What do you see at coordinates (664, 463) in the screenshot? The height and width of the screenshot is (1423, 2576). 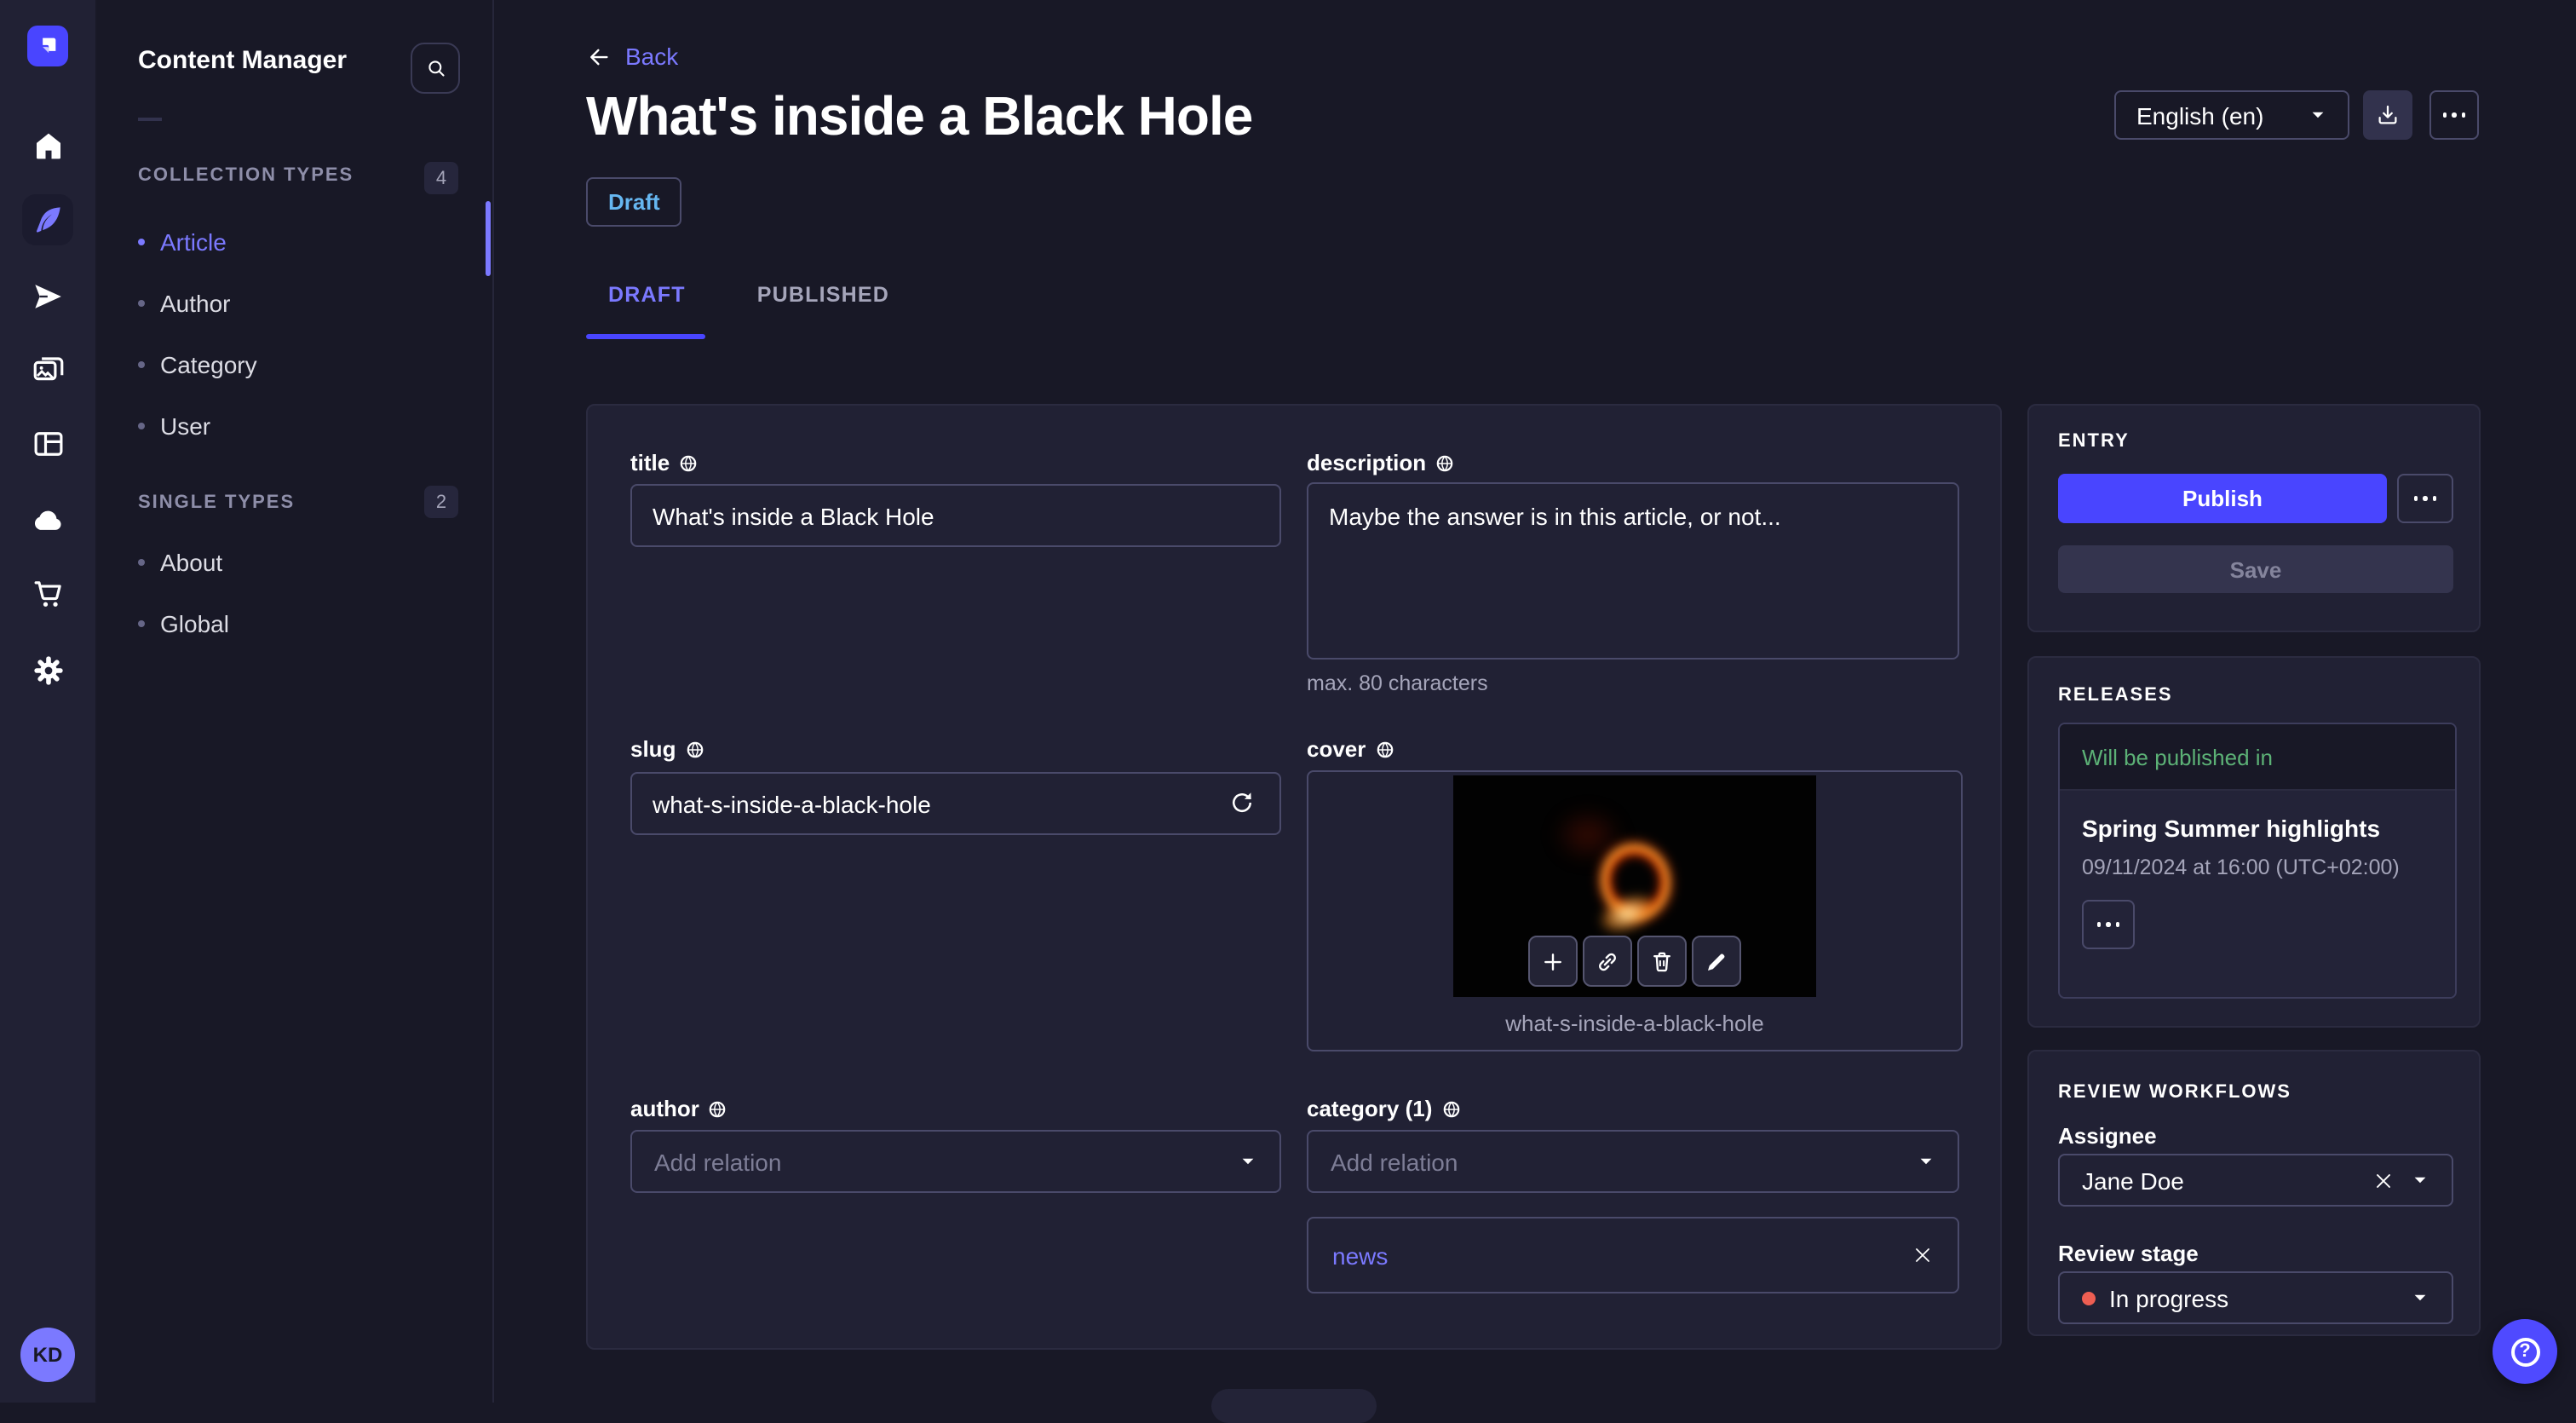 I see `title-field-label: title` at bounding box center [664, 463].